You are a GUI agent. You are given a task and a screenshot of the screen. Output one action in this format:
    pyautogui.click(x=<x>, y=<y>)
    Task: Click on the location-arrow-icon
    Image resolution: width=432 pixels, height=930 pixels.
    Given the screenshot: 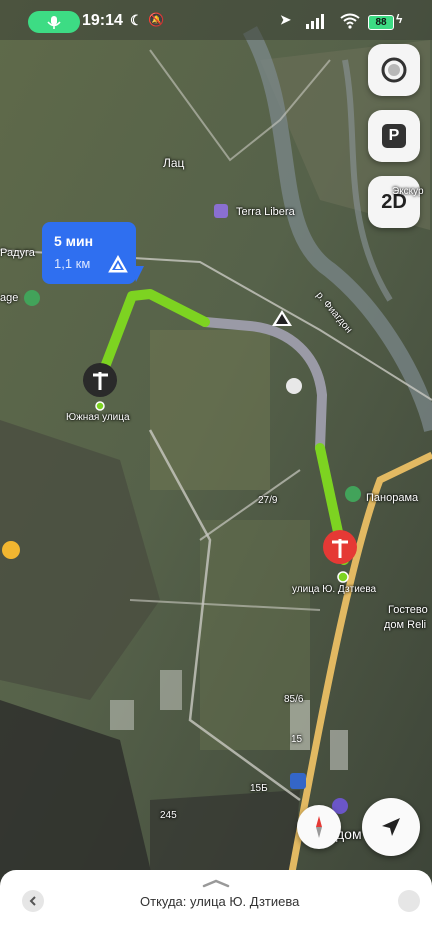 What is the action you would take?
    pyautogui.click(x=391, y=827)
    